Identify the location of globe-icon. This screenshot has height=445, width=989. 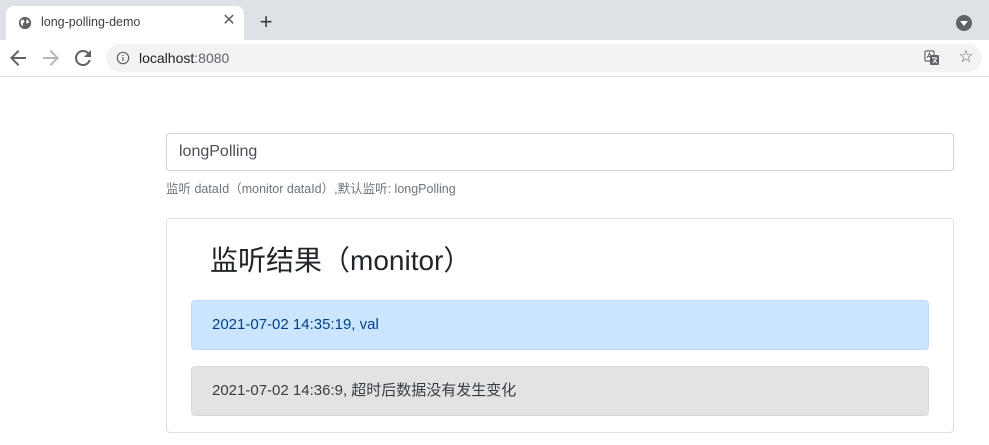
(25, 23).